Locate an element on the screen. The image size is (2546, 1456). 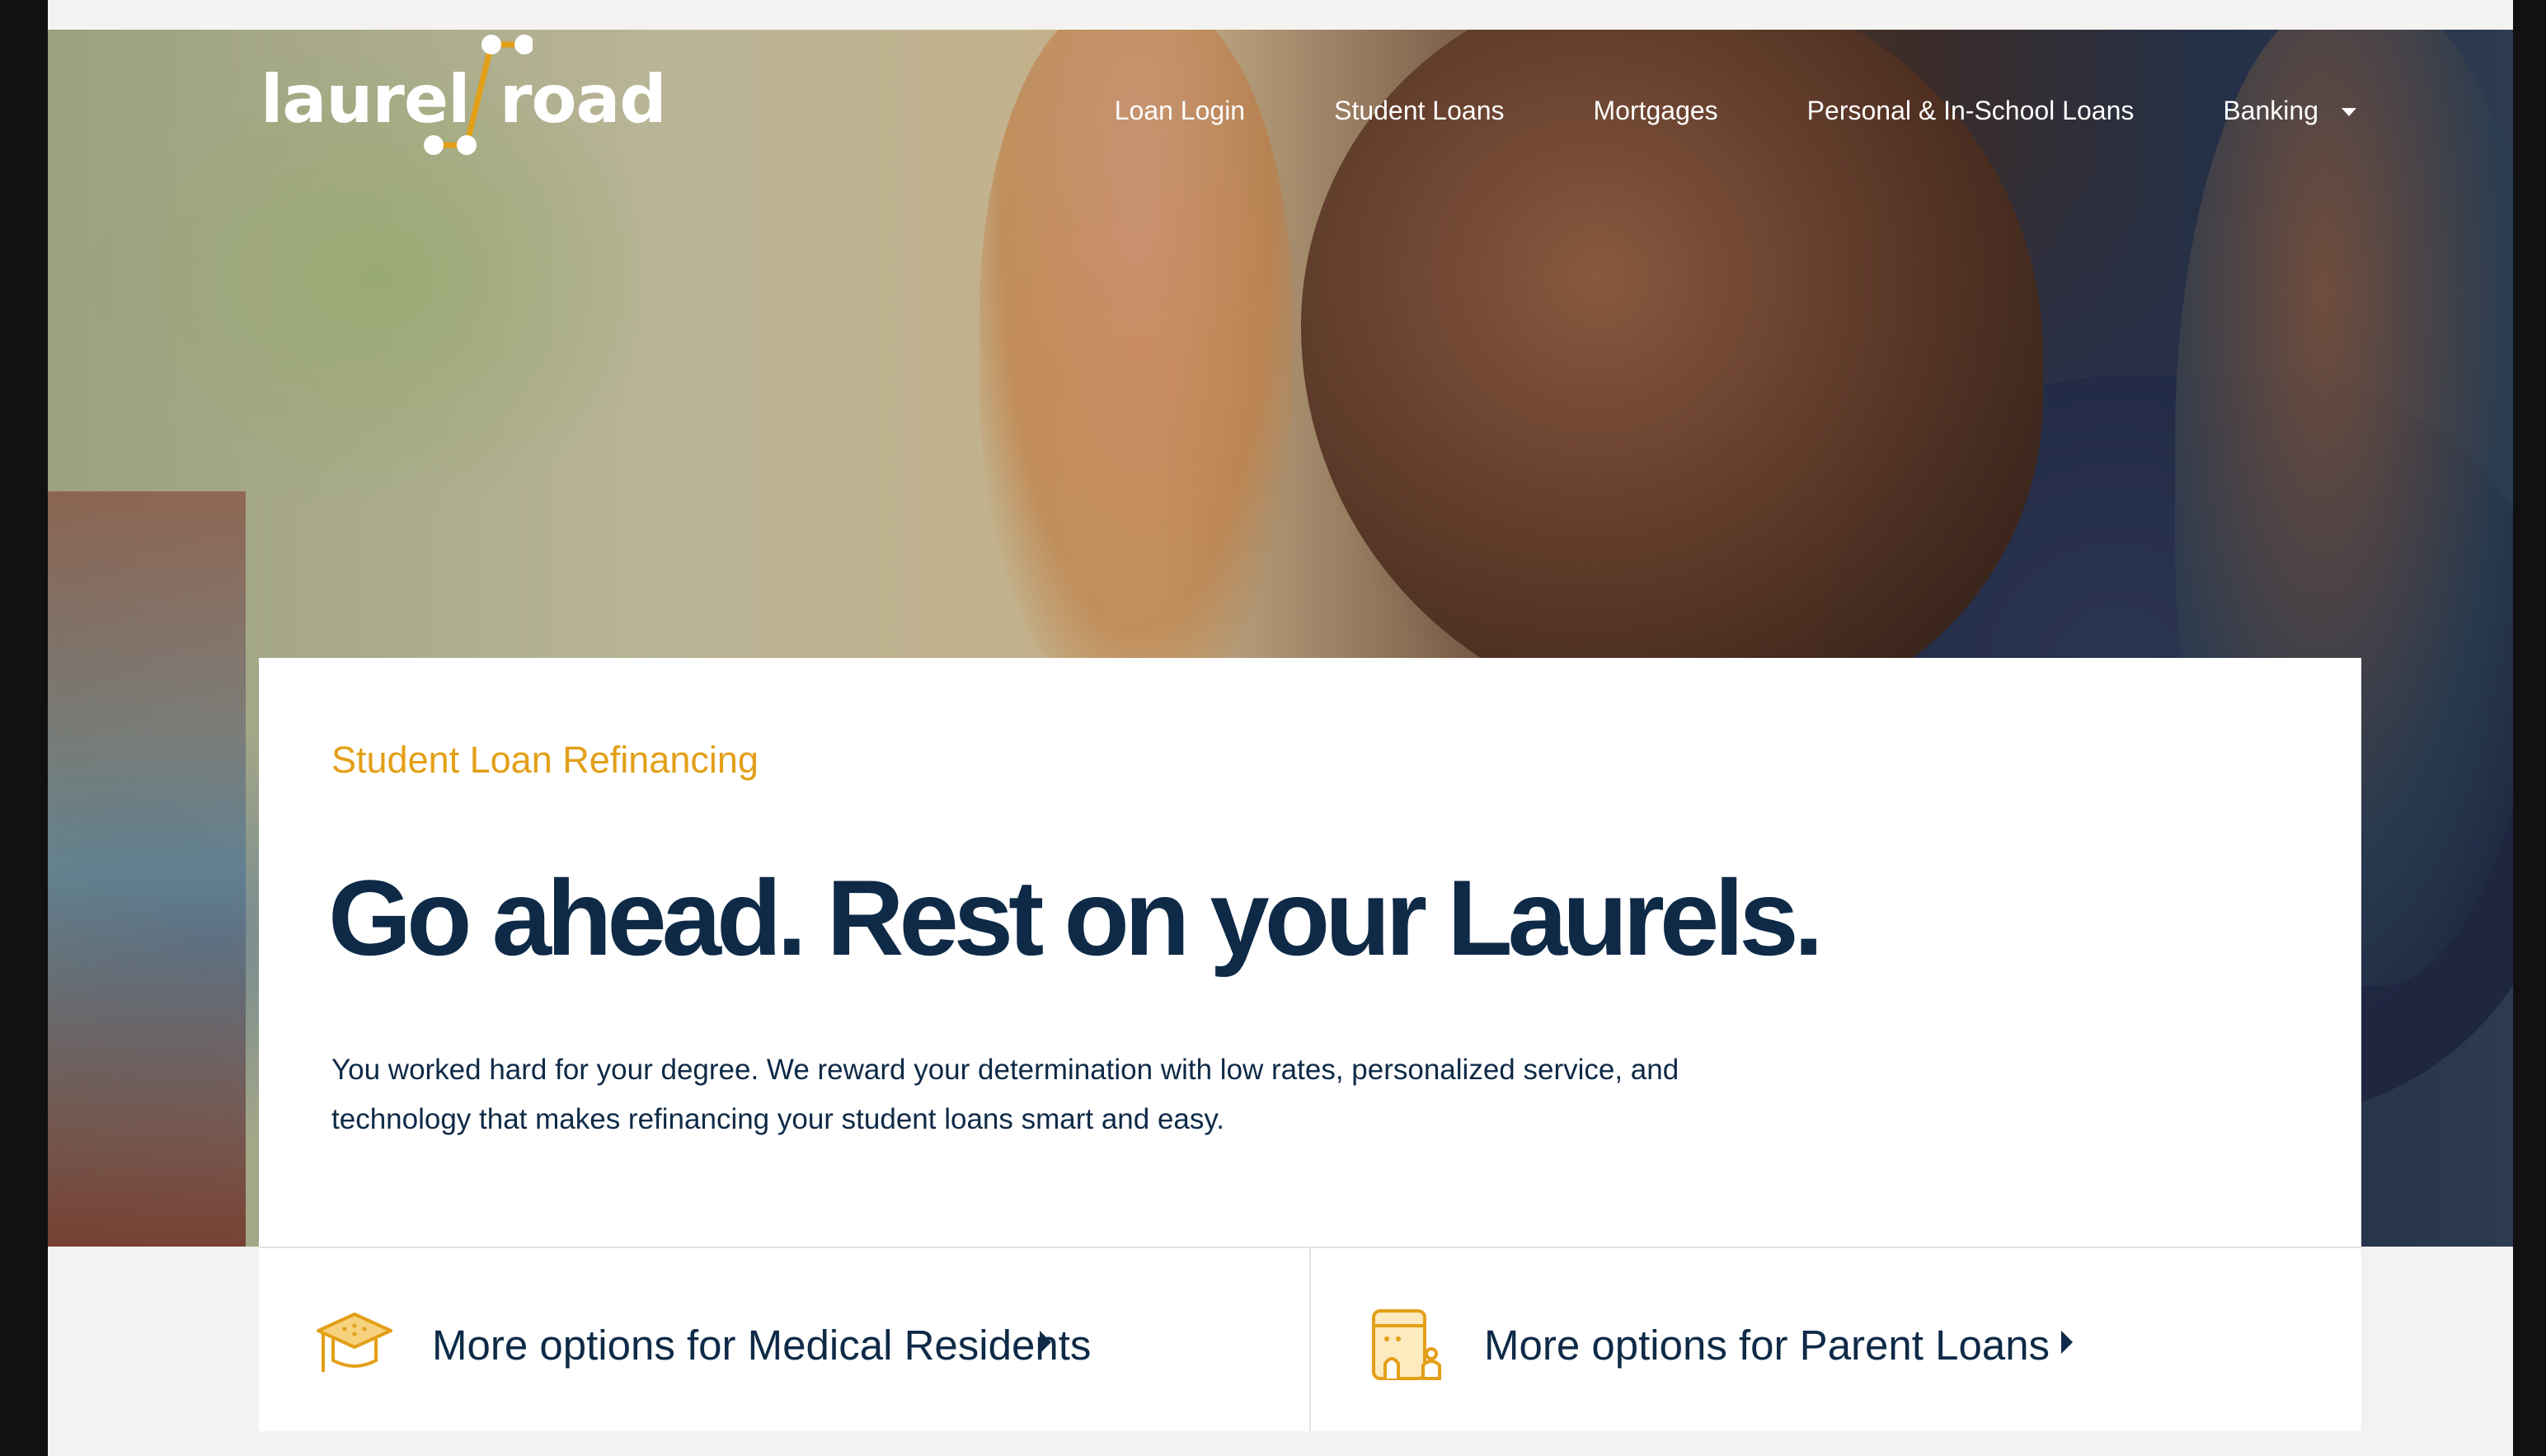
frame-right-border is located at coordinates (2530, 728).